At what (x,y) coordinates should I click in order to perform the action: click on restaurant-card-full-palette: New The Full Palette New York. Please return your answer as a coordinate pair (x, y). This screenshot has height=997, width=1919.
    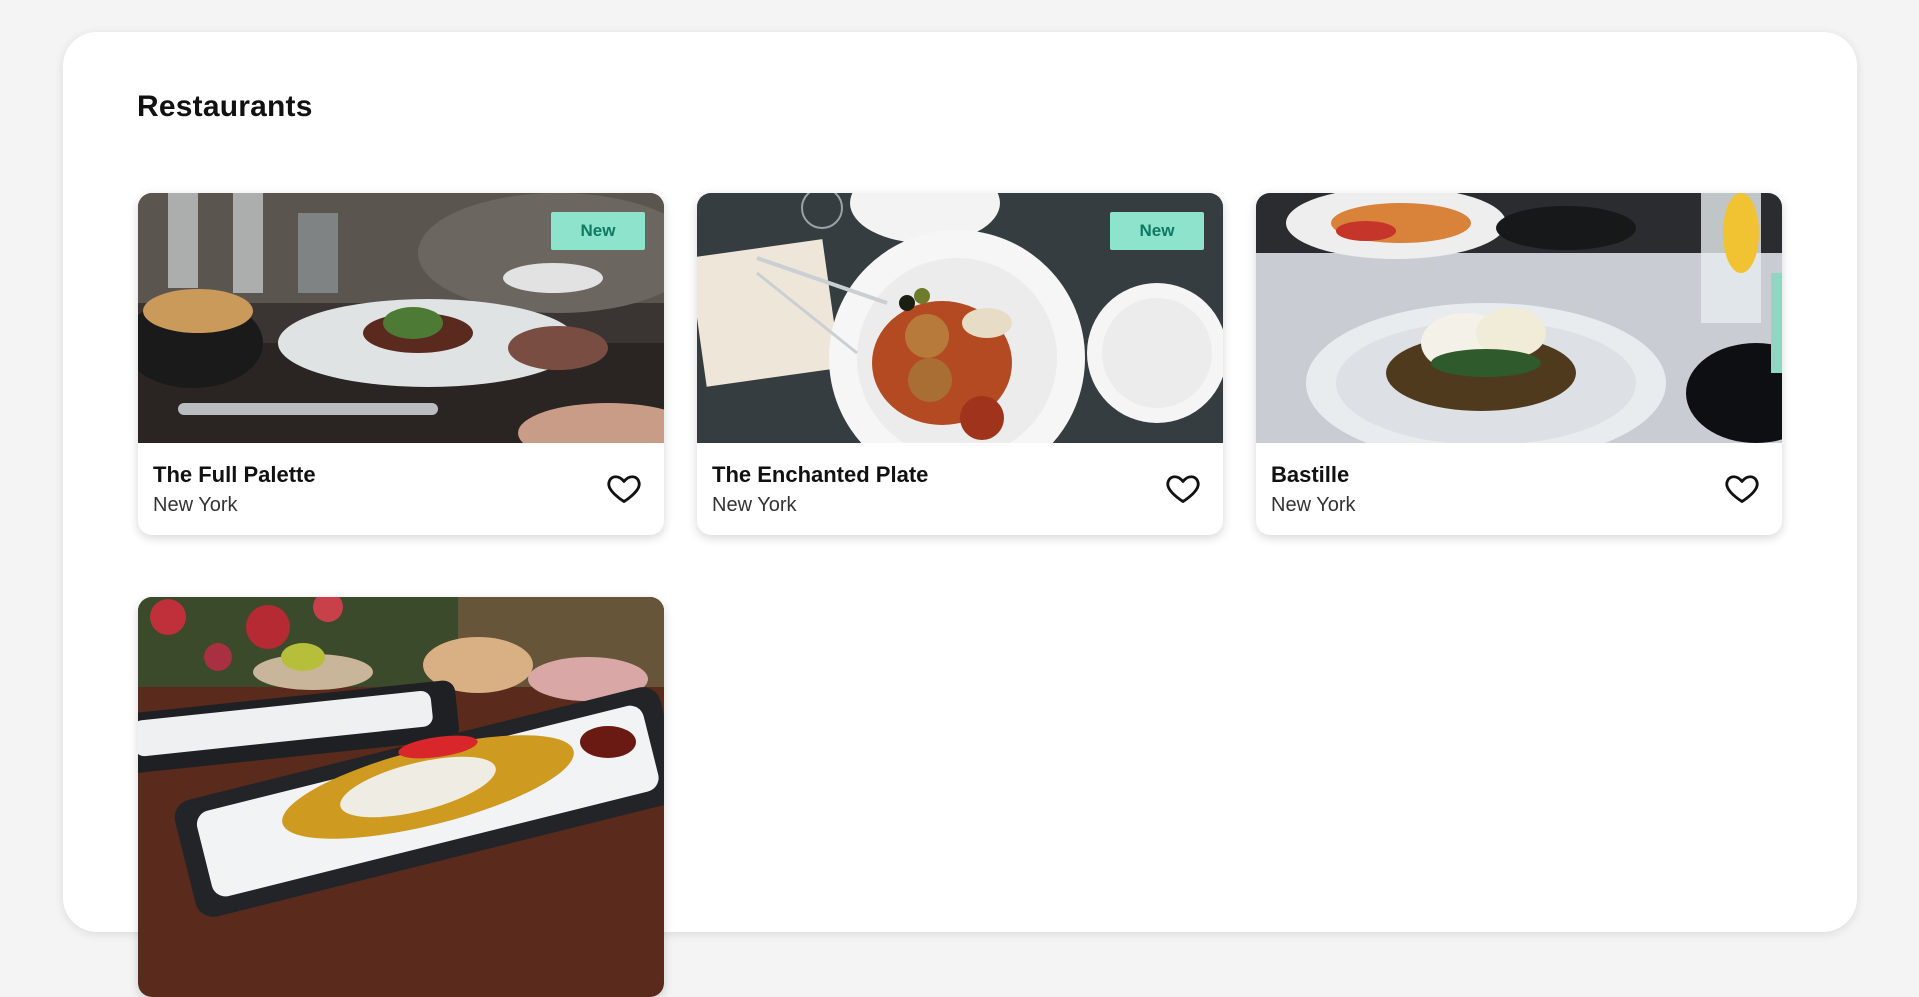
    Looking at the image, I should click on (401, 364).